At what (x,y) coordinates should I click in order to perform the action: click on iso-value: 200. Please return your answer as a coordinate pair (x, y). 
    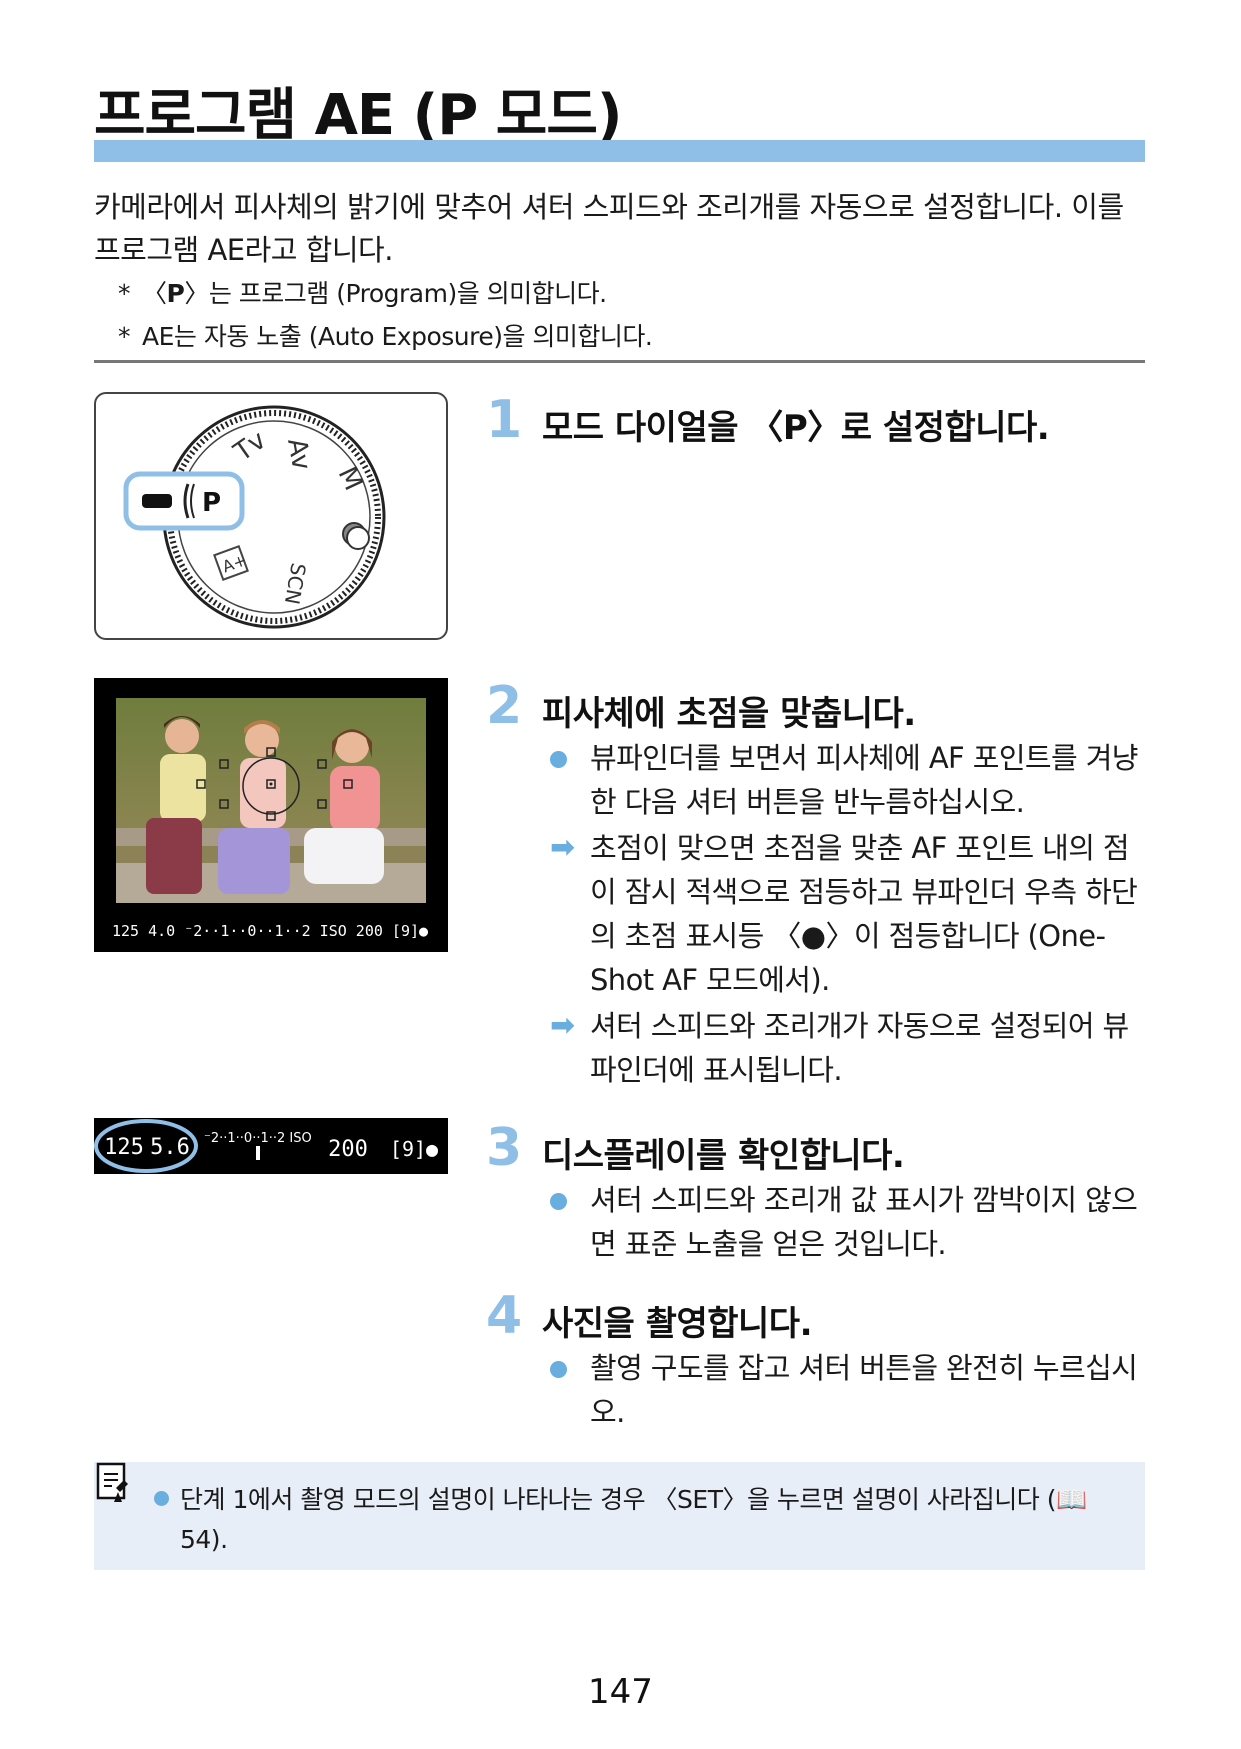
    Looking at the image, I should click on (348, 1149).